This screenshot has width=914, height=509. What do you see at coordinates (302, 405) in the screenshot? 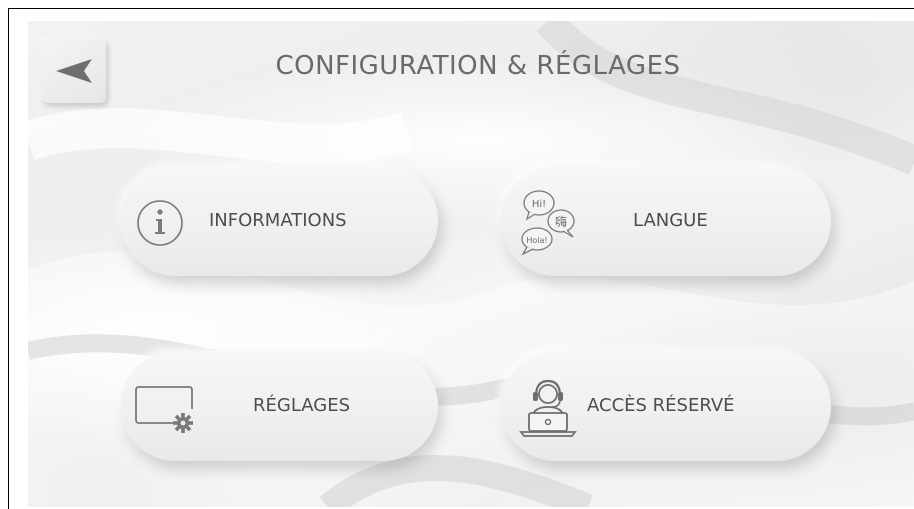
I see `reglages-label: RÉGLAGES` at bounding box center [302, 405].